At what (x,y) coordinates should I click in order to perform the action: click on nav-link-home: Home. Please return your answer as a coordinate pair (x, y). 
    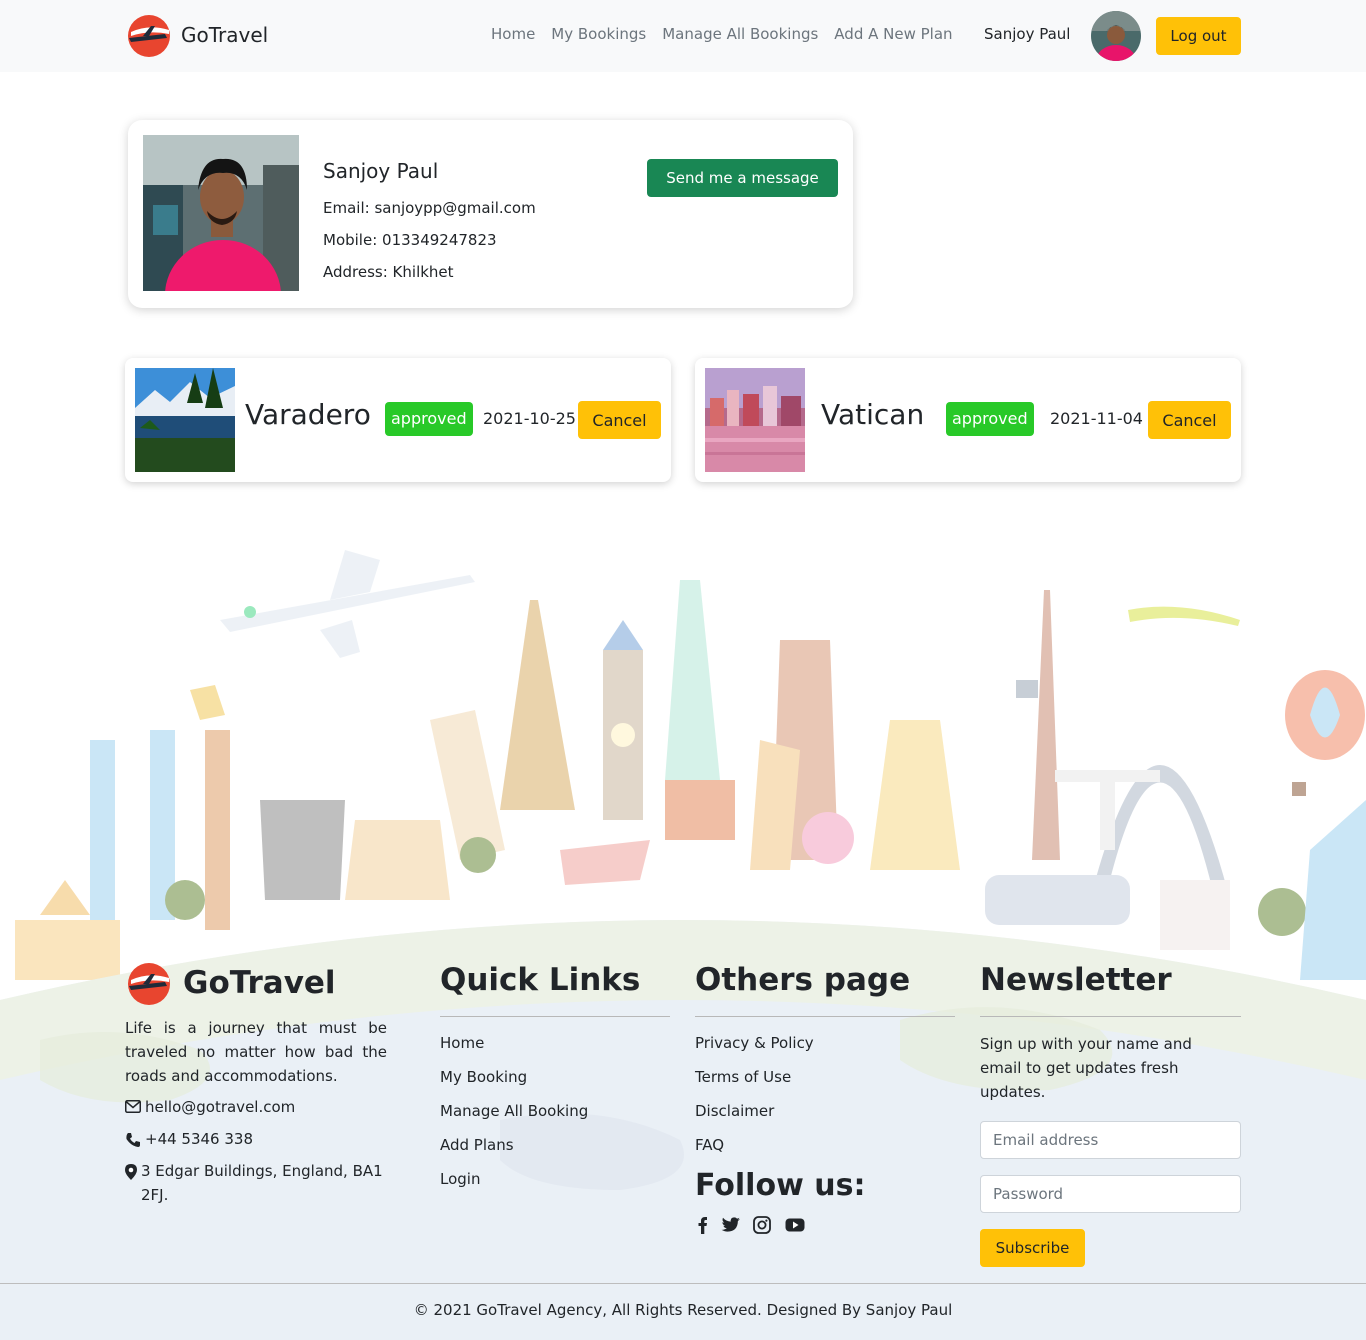
    Looking at the image, I should click on (513, 34).